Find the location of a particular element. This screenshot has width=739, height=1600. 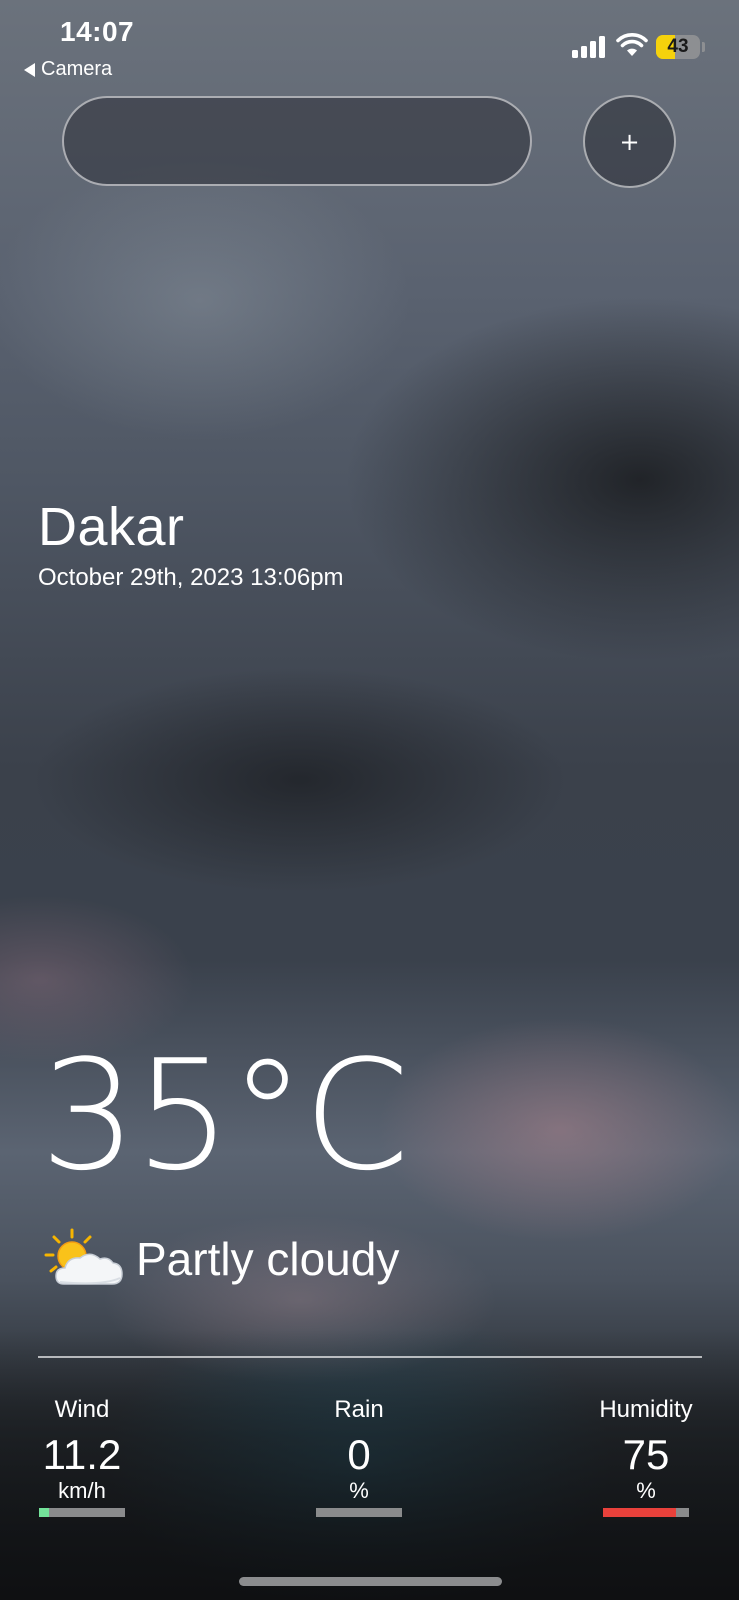

condition-label: Partly cloudy is located at coordinates (268, 1259).